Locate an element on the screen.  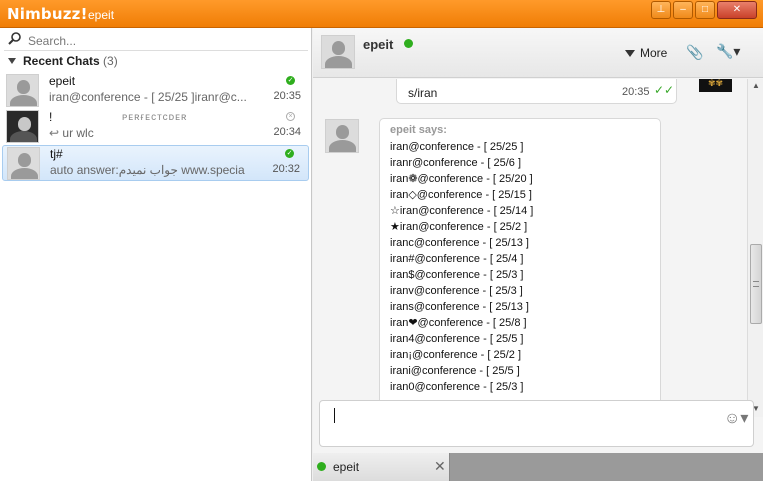
message-line: iran$@conference - [ 25/3 ] is located at coordinates (457, 275).